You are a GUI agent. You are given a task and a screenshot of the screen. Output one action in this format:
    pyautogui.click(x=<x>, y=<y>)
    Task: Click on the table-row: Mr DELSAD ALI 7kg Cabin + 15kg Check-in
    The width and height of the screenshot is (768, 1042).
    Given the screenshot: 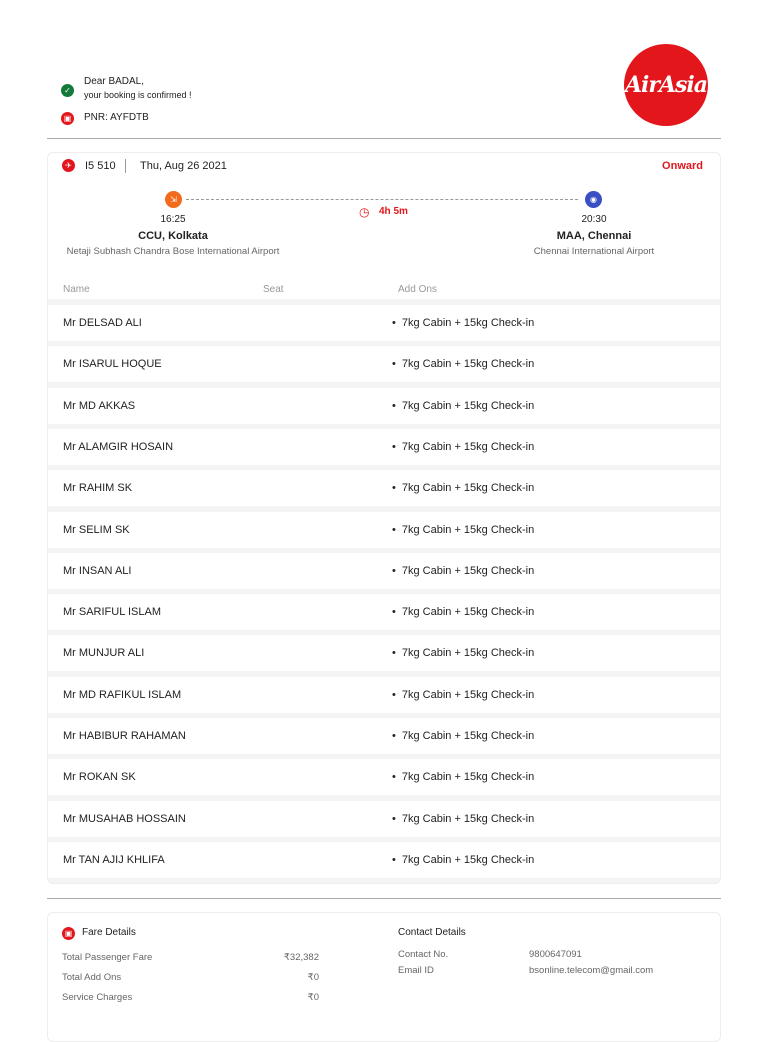 What is the action you would take?
    pyautogui.click(x=384, y=323)
    